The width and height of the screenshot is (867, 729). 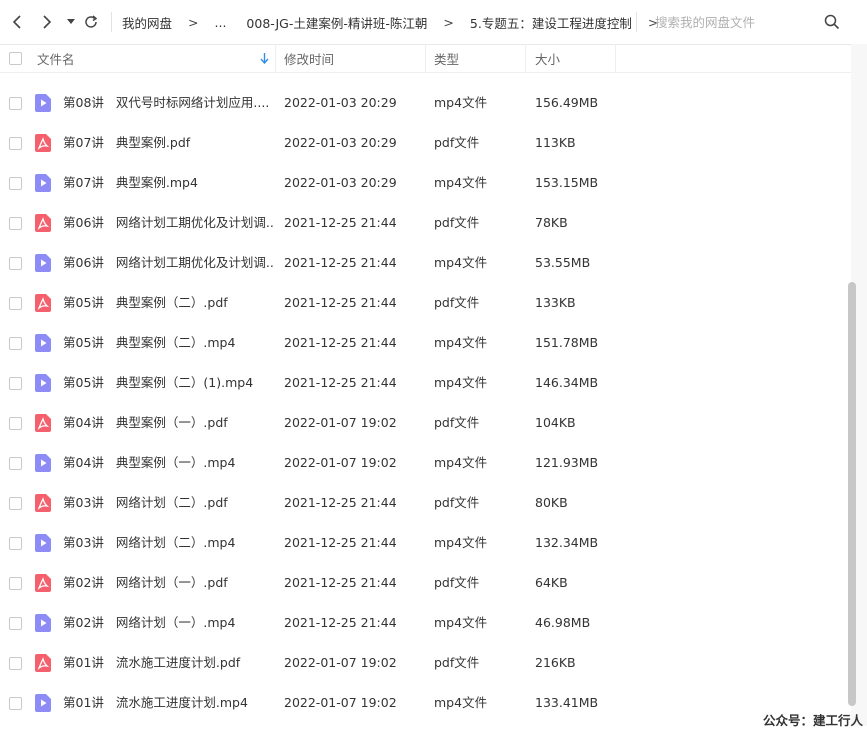 What do you see at coordinates (563, 622) in the screenshot?
I see `file-size: 46.98MB` at bounding box center [563, 622].